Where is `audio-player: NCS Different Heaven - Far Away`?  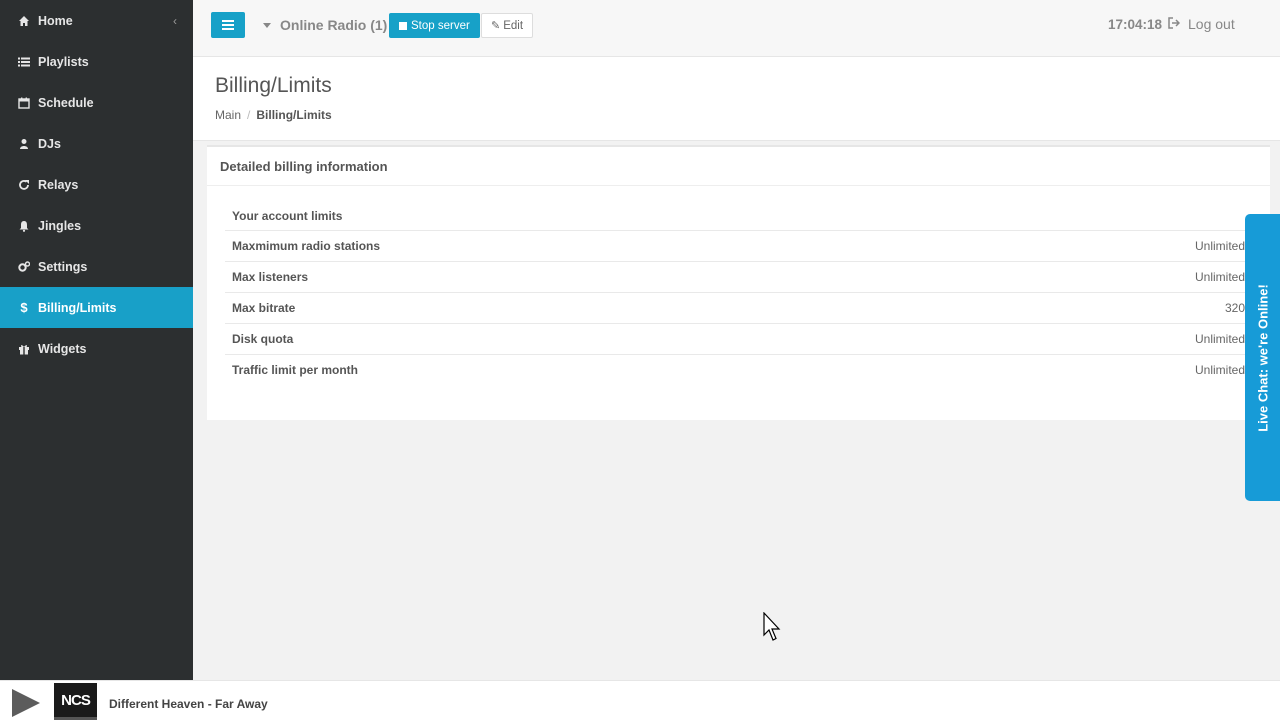
audio-player: NCS Different Heaven - Far Away is located at coordinates (640, 700).